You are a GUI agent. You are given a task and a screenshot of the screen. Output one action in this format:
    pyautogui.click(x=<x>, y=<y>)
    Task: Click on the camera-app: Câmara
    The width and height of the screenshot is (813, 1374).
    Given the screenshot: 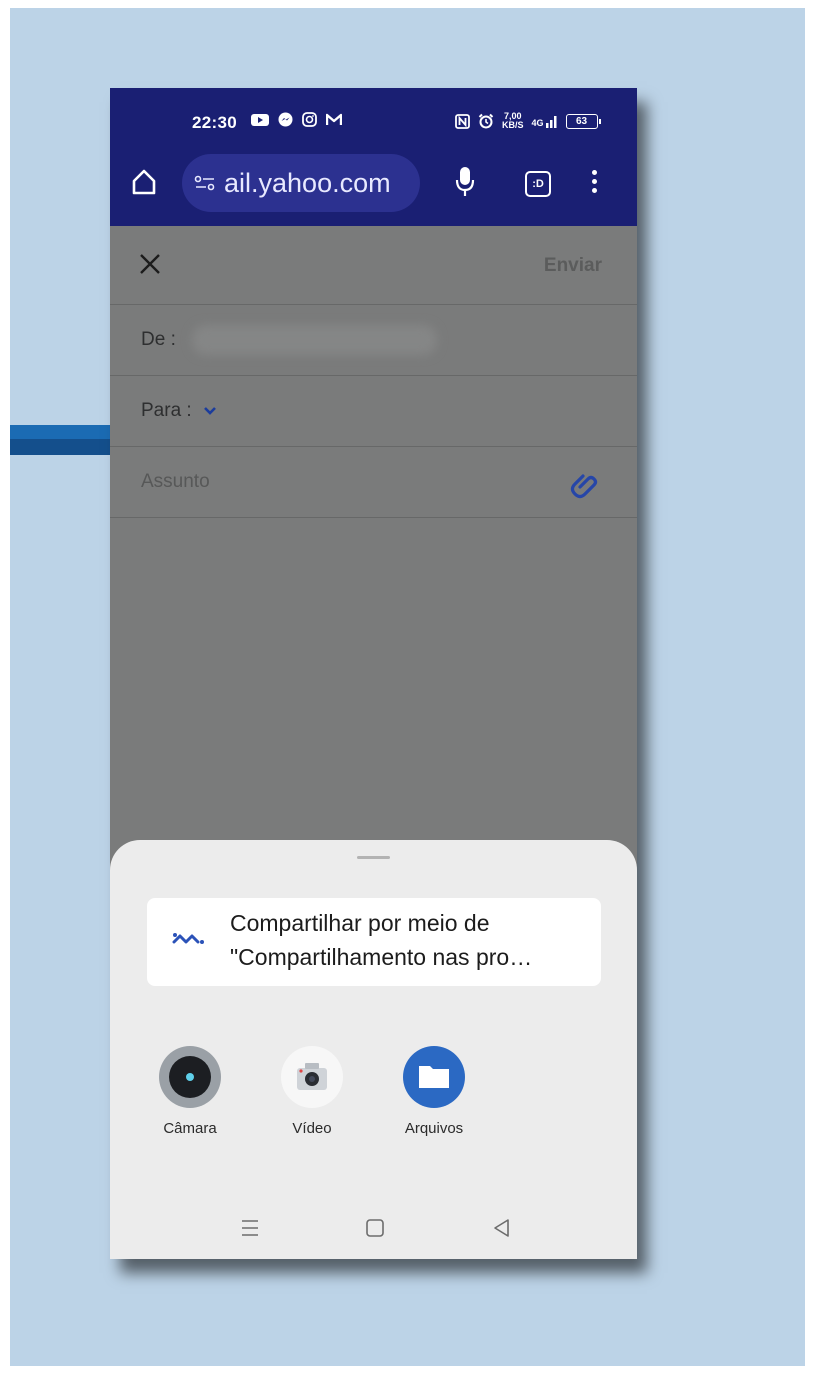 What is the action you would take?
    pyautogui.click(x=190, y=1091)
    